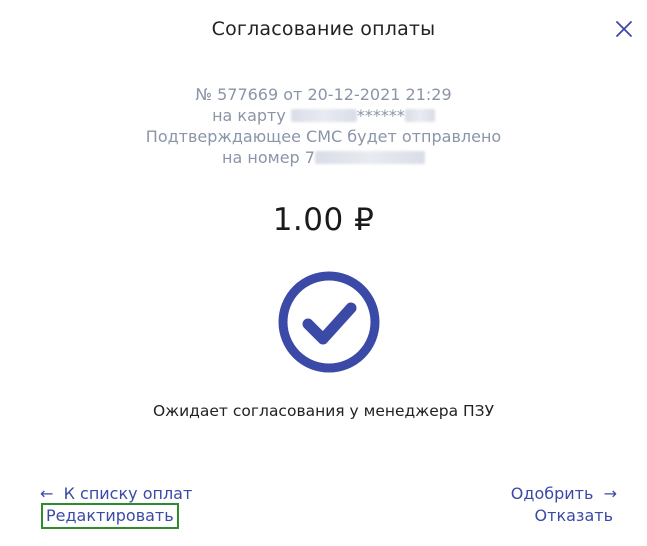 The height and width of the screenshot is (546, 647). Describe the element at coordinates (323, 220) in the screenshot. I see `payment-amount: 1.00 ₽` at that location.